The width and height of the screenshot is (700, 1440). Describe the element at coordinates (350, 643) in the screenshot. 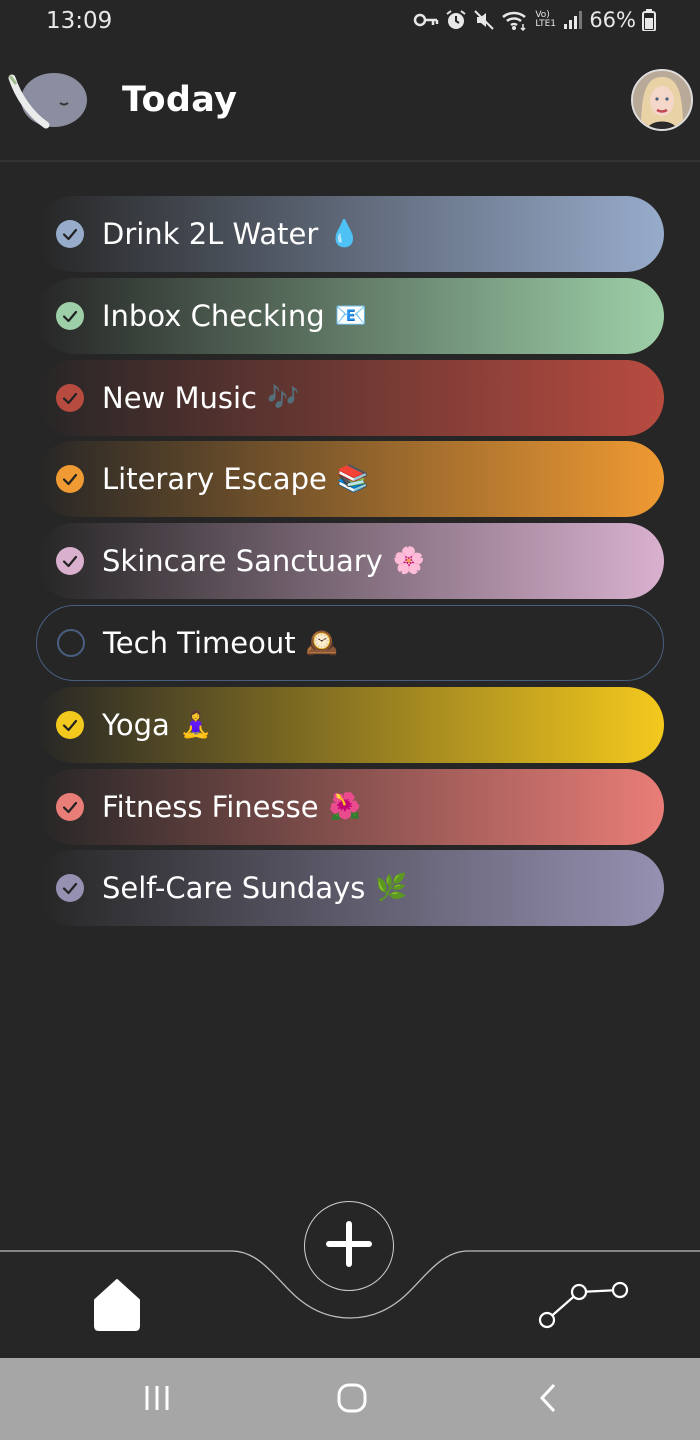

I see `habit-item: Tech Timeout 🕰️` at that location.